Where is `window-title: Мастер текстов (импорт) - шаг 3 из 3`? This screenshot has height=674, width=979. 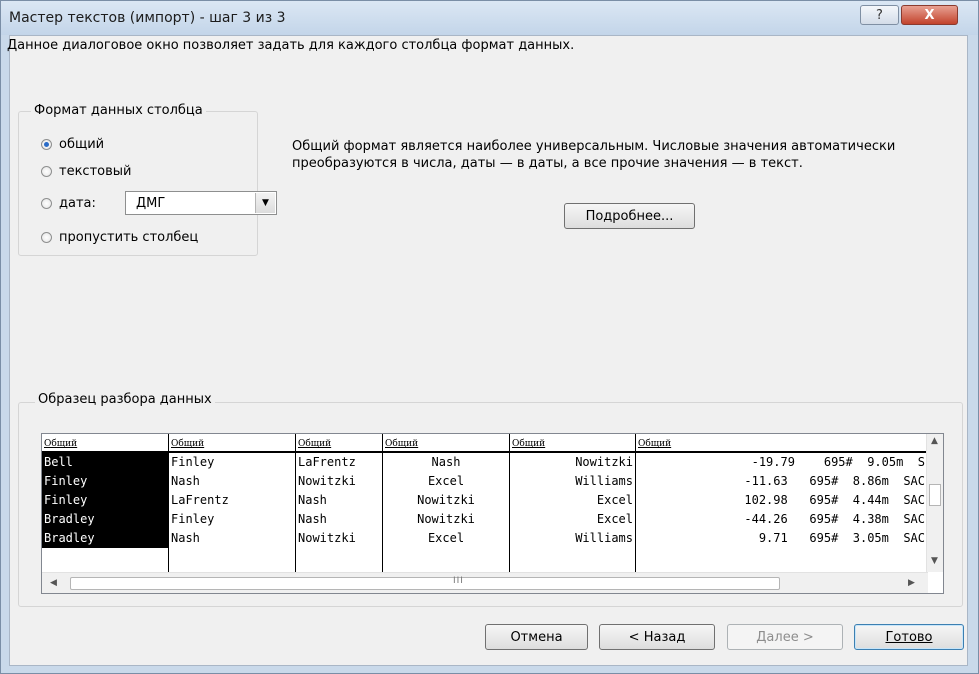
window-title: Мастер текстов (импорт) - шаг 3 из 3 is located at coordinates (147, 18).